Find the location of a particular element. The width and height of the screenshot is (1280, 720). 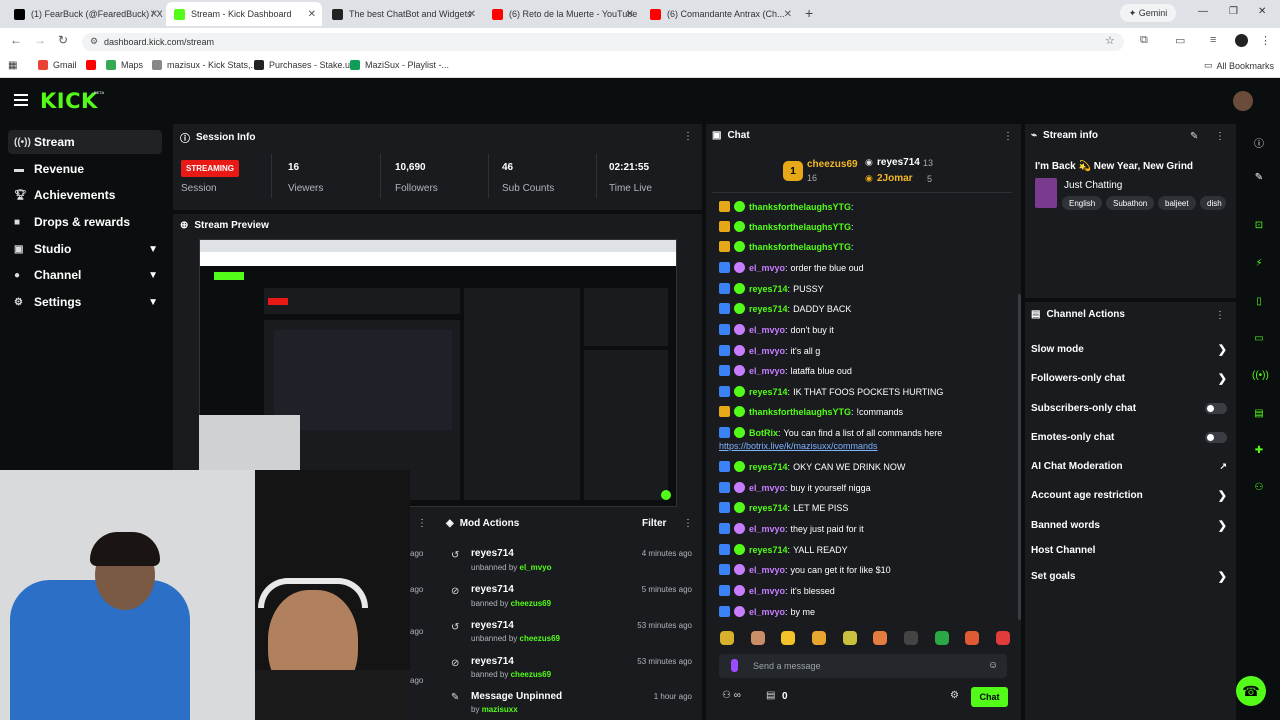

browser-tab: (6) Reto de la Muerte - YouTube ✕ is located at coordinates (562, 14).